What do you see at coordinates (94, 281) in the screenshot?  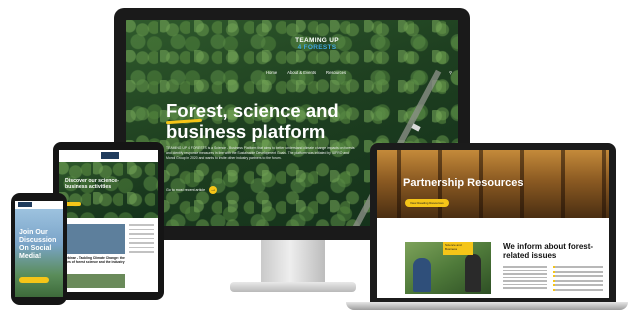 I see `article-thumbnail` at bounding box center [94, 281].